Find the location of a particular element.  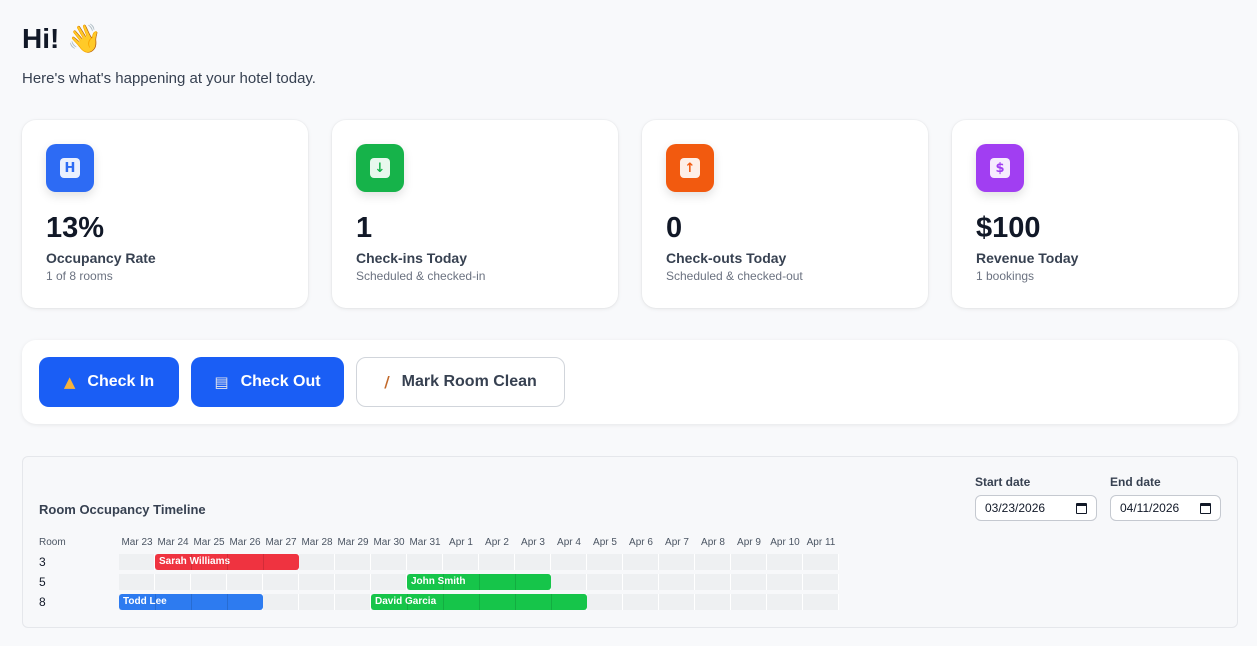

date-column-label: Apr 11 is located at coordinates (821, 542).